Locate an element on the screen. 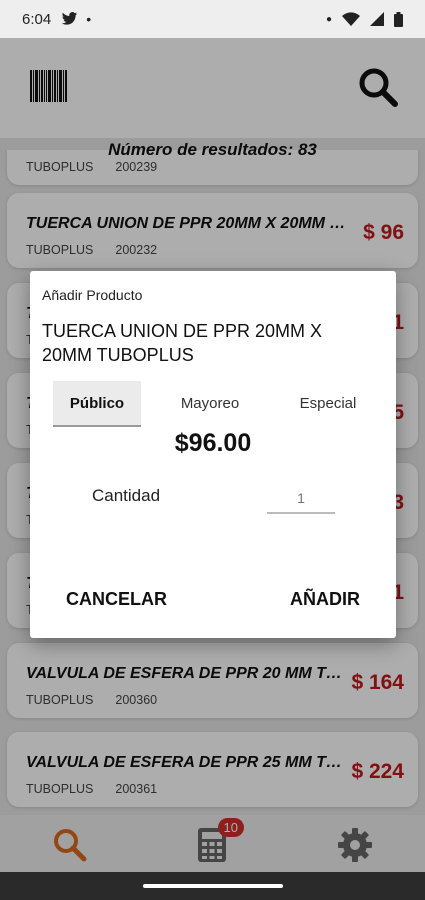 Image resolution: width=425 pixels, height=900 pixels. twitter-icon is located at coordinates (70, 18).